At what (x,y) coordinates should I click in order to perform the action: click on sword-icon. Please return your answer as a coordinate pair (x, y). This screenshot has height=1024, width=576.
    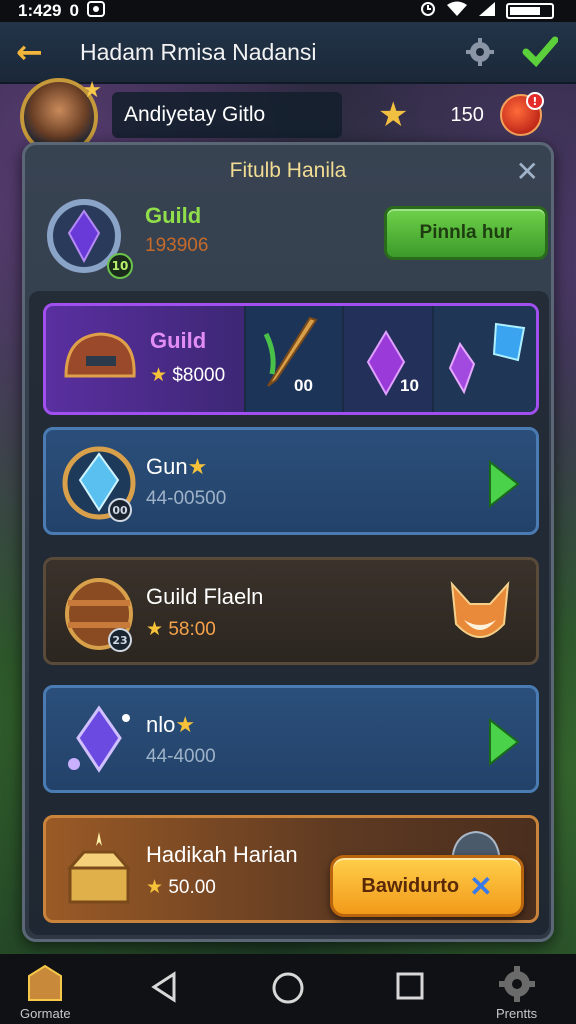
    Looking at the image, I should click on (290, 351).